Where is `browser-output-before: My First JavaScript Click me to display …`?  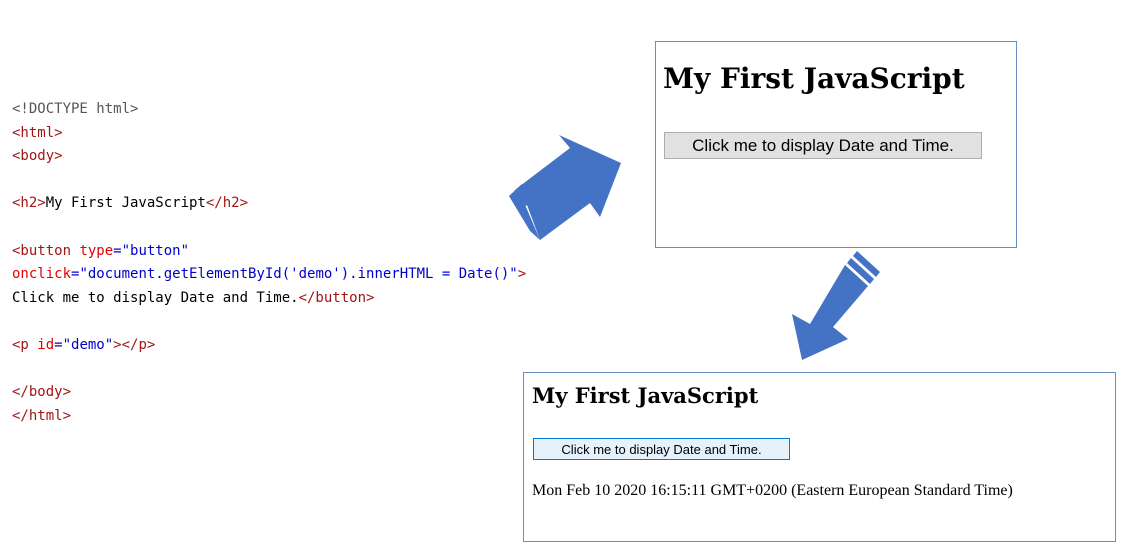
browser-output-before: My First JavaScript Click me to display … is located at coordinates (836, 144).